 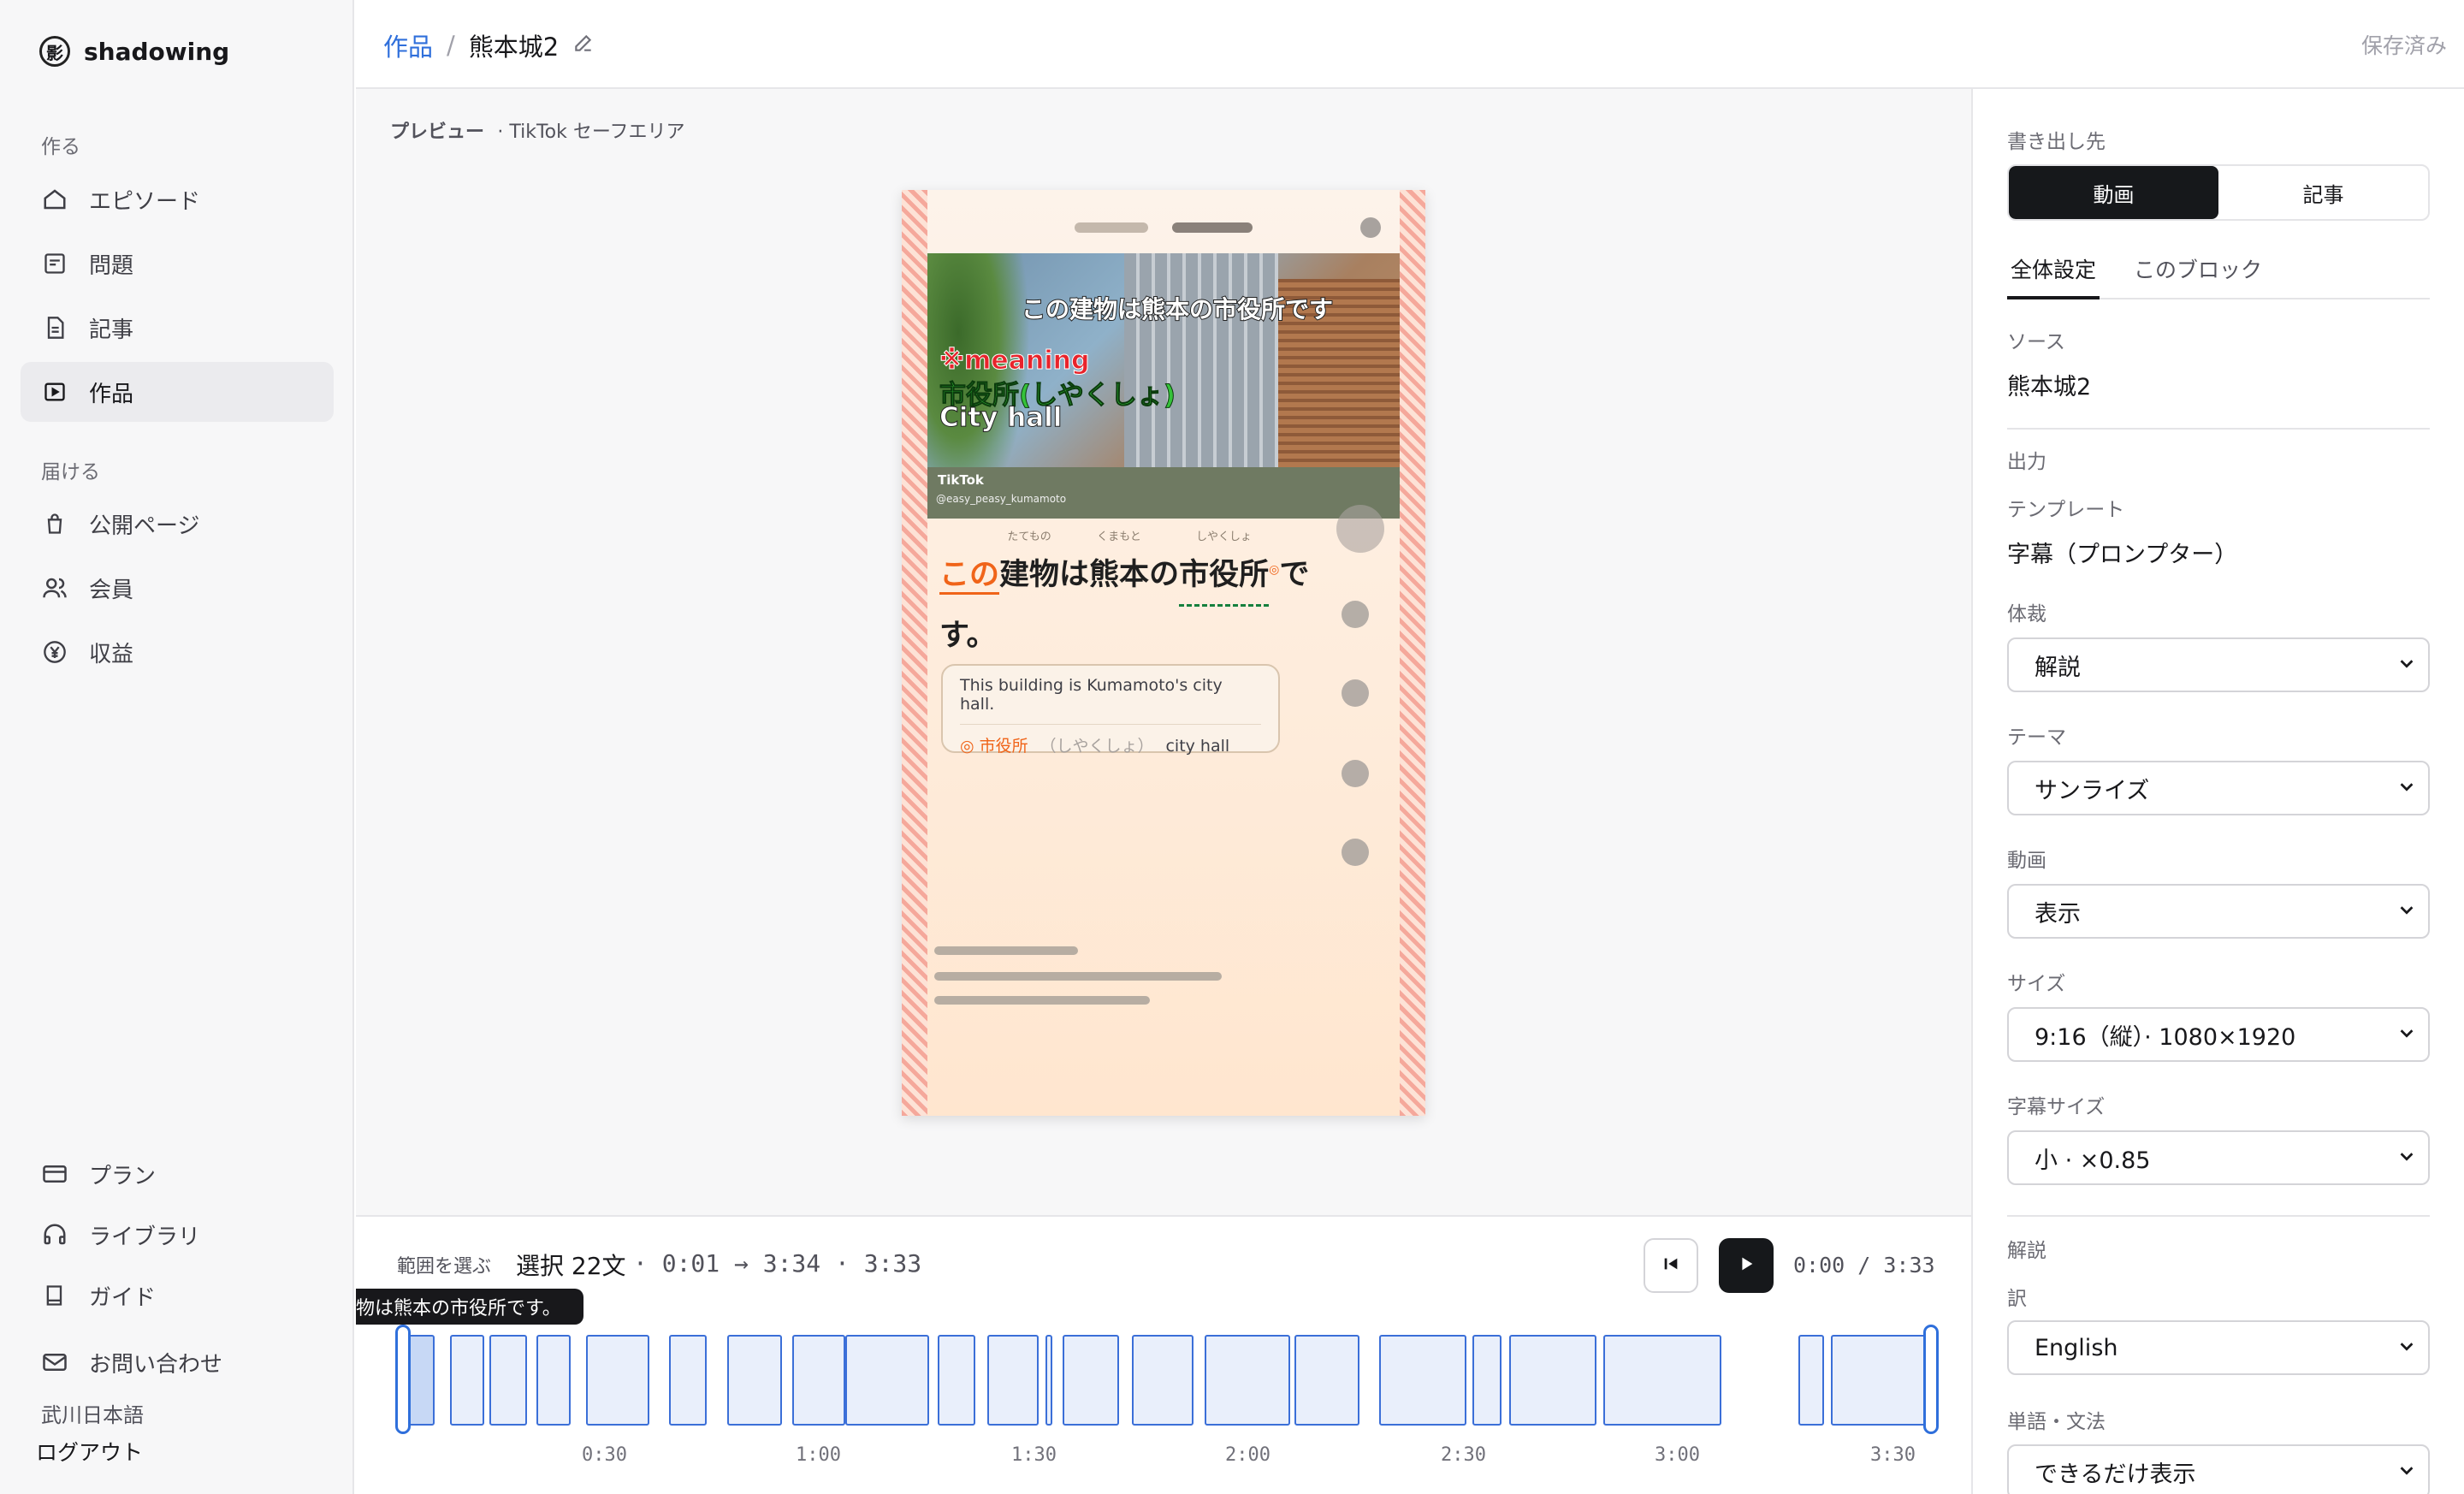 I want to click on brand: 影 shadowing, so click(x=134, y=51).